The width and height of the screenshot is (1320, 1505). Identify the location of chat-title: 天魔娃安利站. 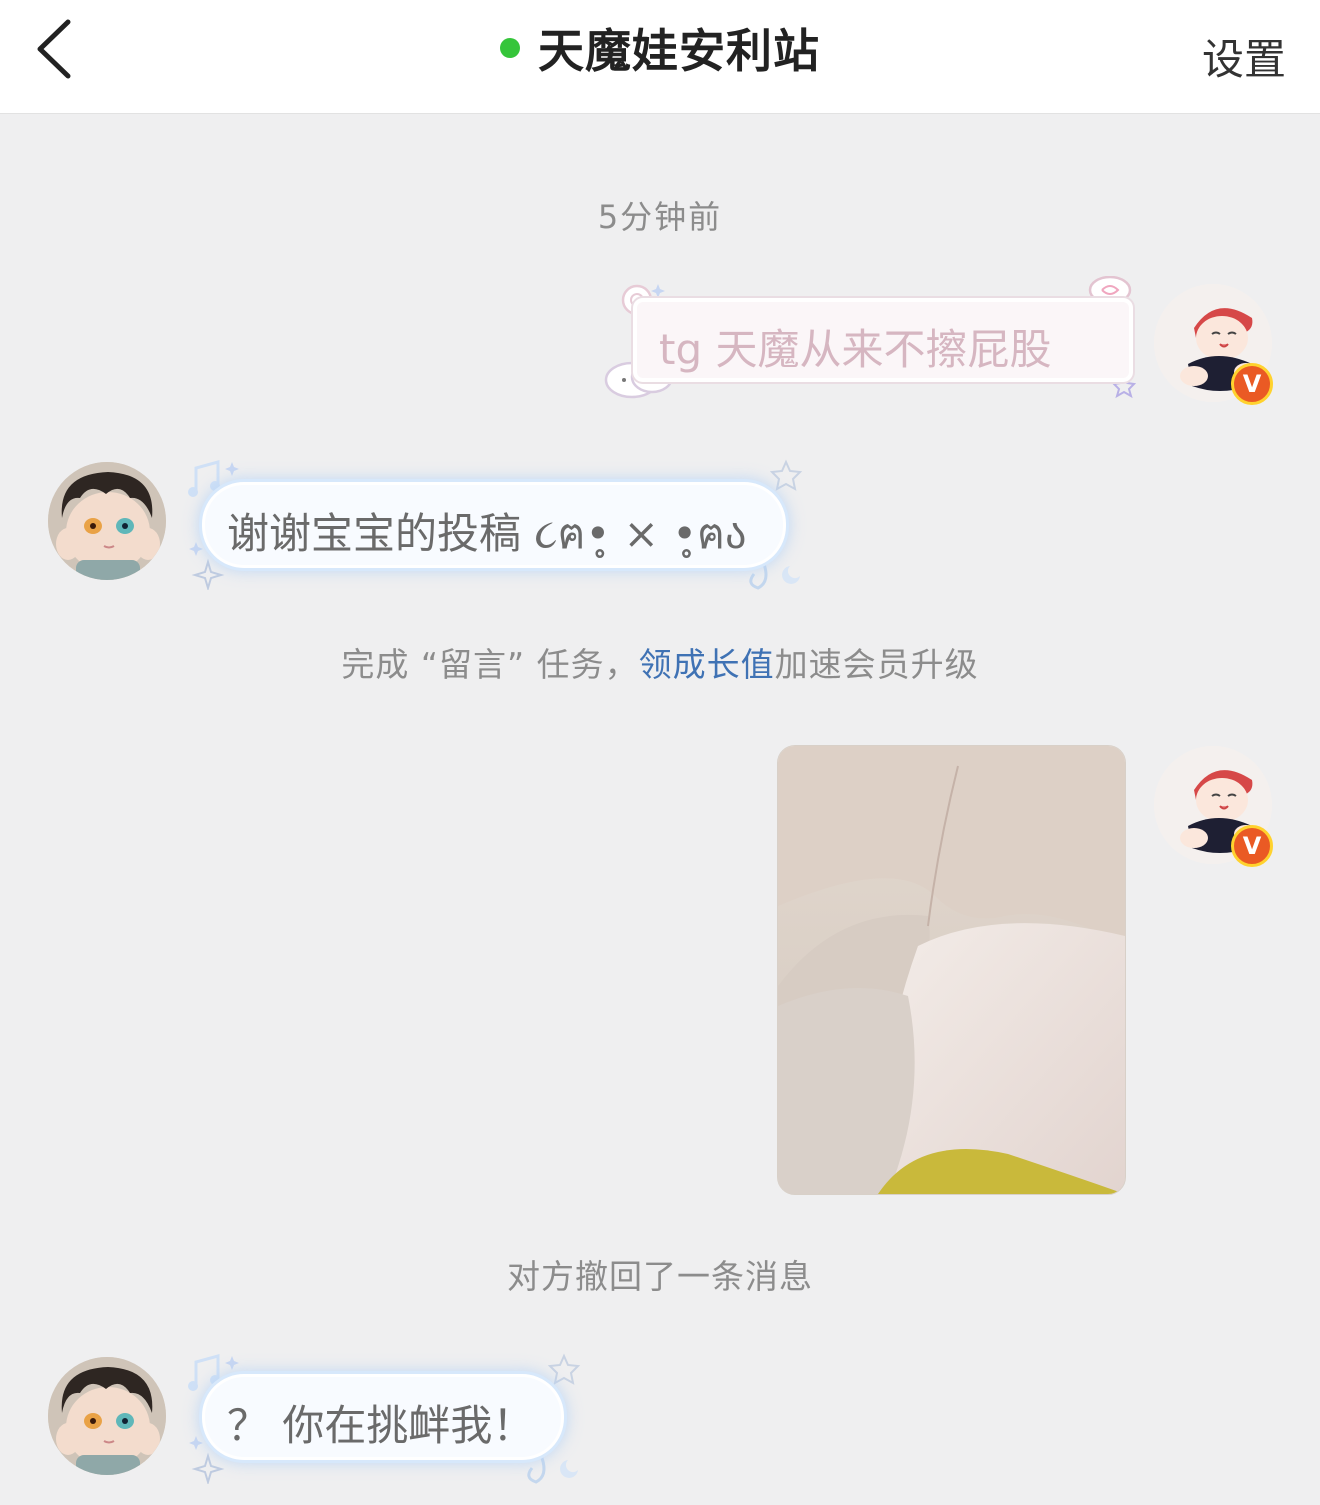
(679, 51).